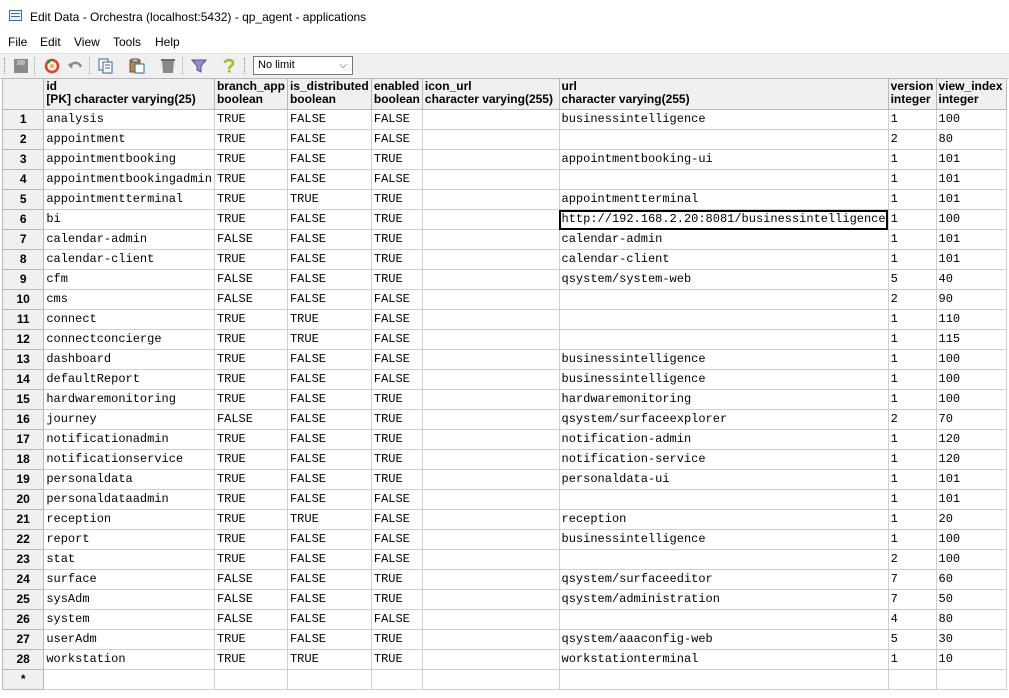  Describe the element at coordinates (129, 139) in the screenshot. I see `cell-id: appointment` at that location.